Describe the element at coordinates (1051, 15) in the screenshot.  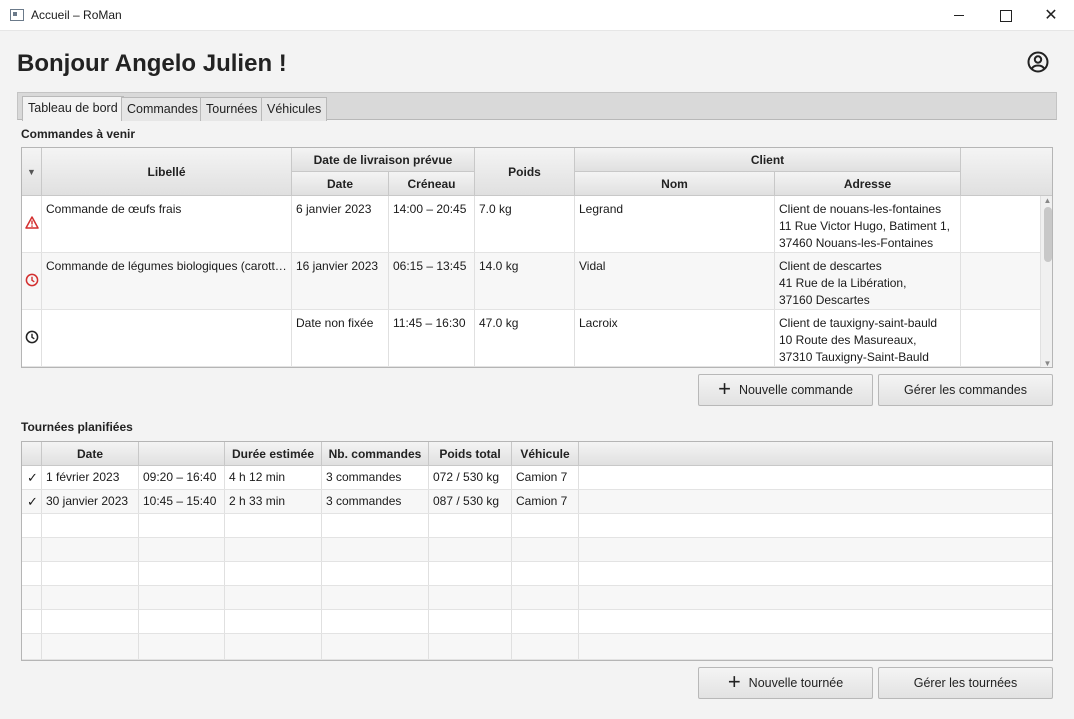
I see `close-button: ✕` at that location.